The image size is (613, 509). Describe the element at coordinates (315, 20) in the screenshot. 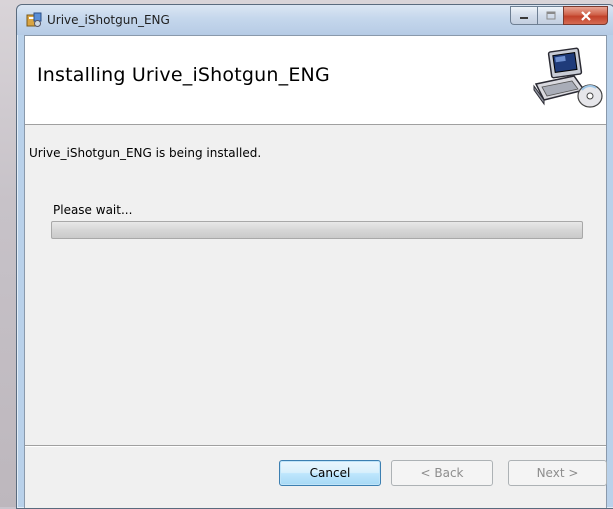

I see `title-bar: Urive_iShotgun_ENG` at that location.